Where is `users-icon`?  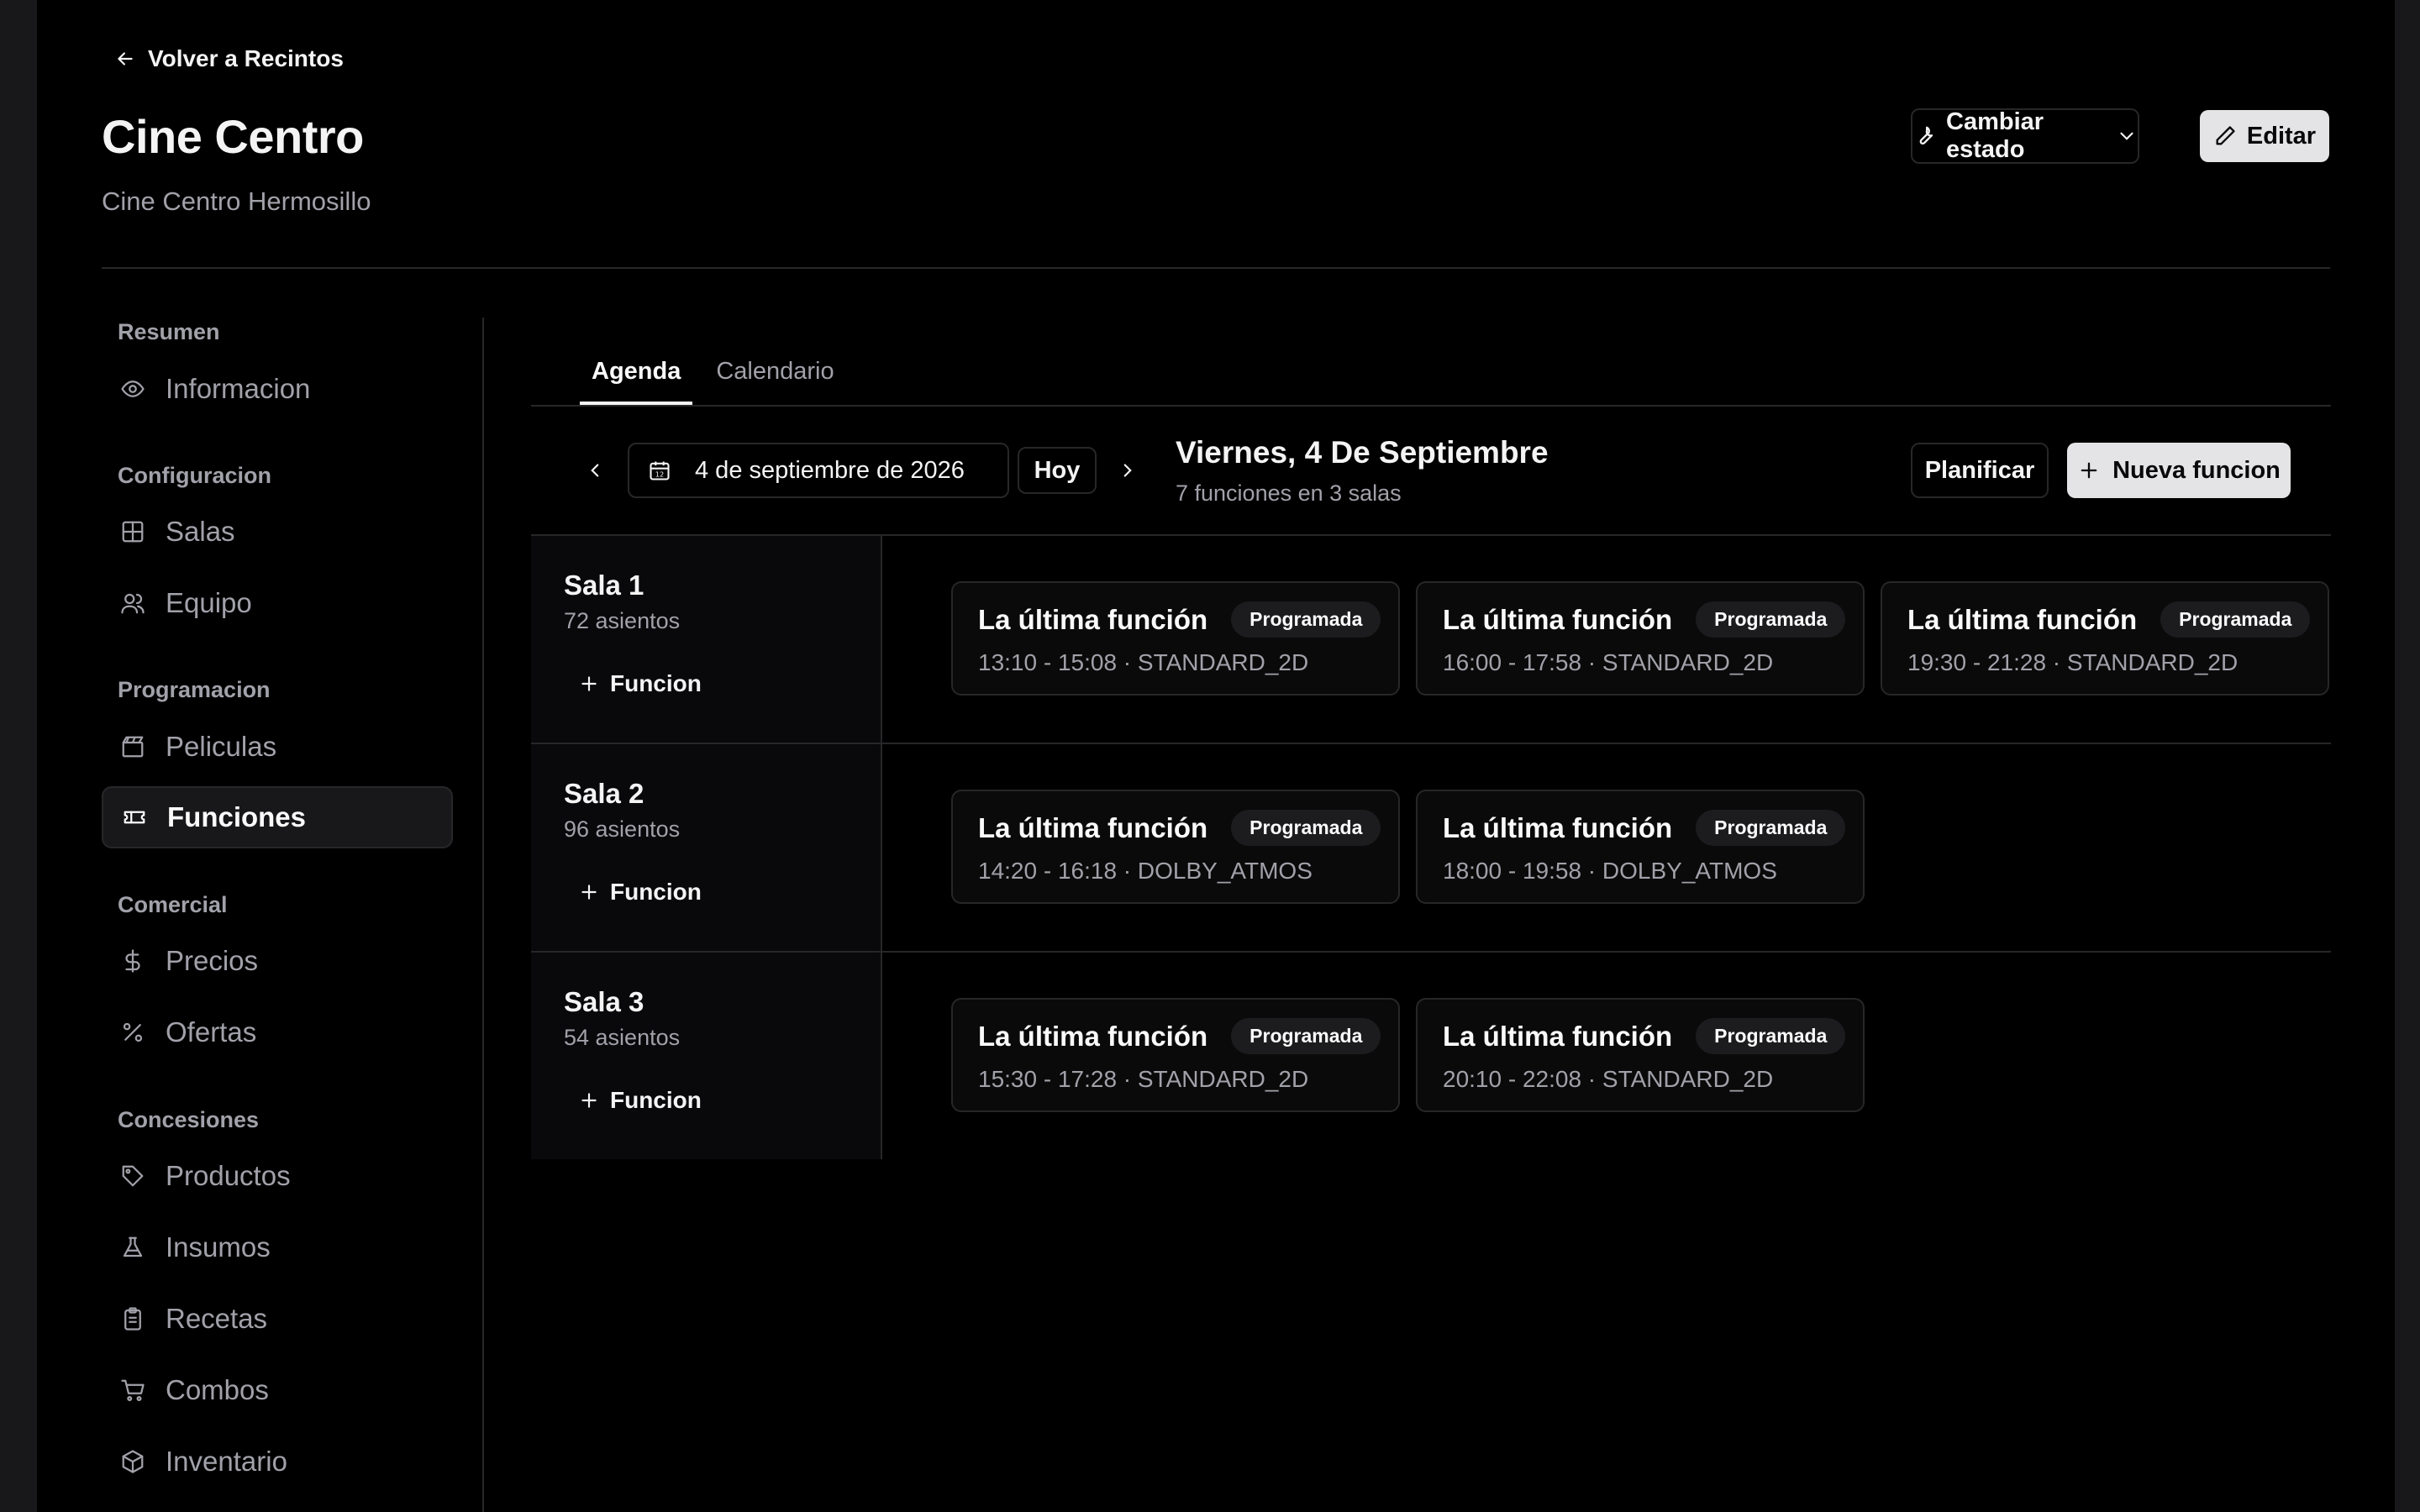
users-icon is located at coordinates (133, 603).